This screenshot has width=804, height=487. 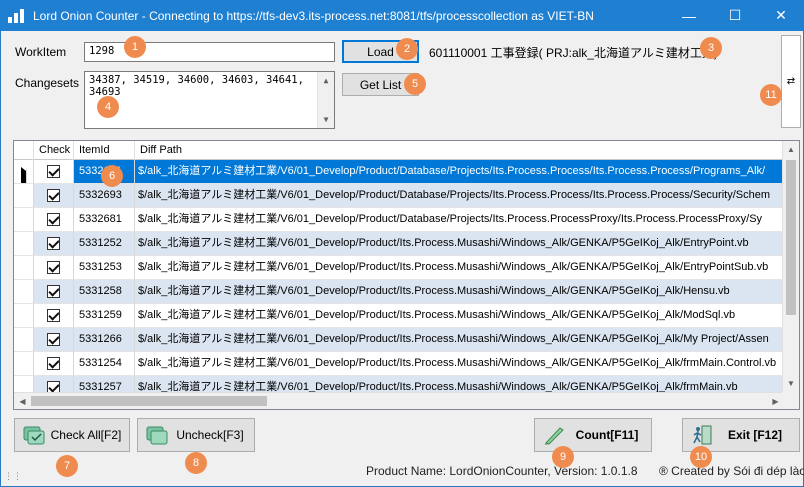 What do you see at coordinates (104, 195) in the screenshot?
I see `itemid-cell: 5332693` at bounding box center [104, 195].